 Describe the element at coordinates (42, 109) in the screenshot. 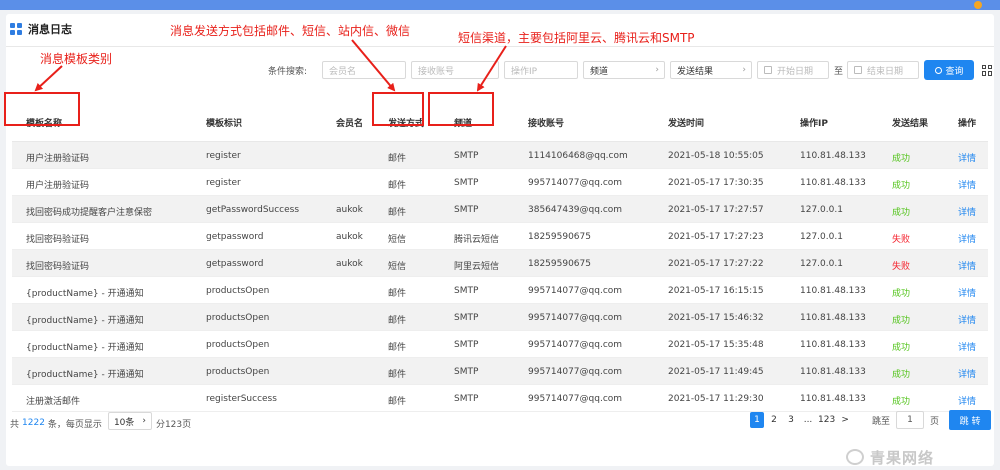

I see `highlight-template-name` at that location.